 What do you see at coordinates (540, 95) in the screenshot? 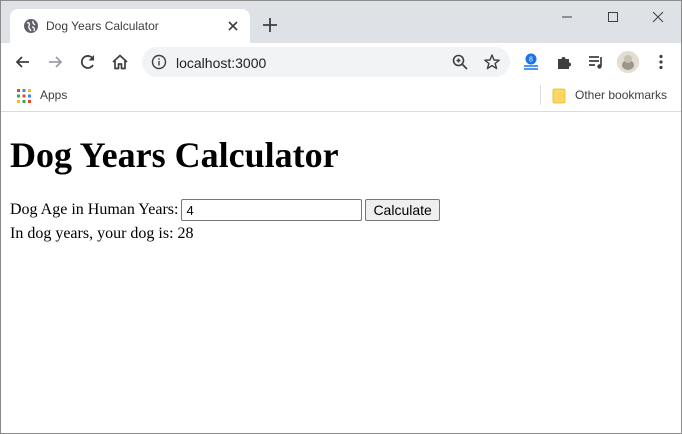
I see `bookmarks-divider` at bounding box center [540, 95].